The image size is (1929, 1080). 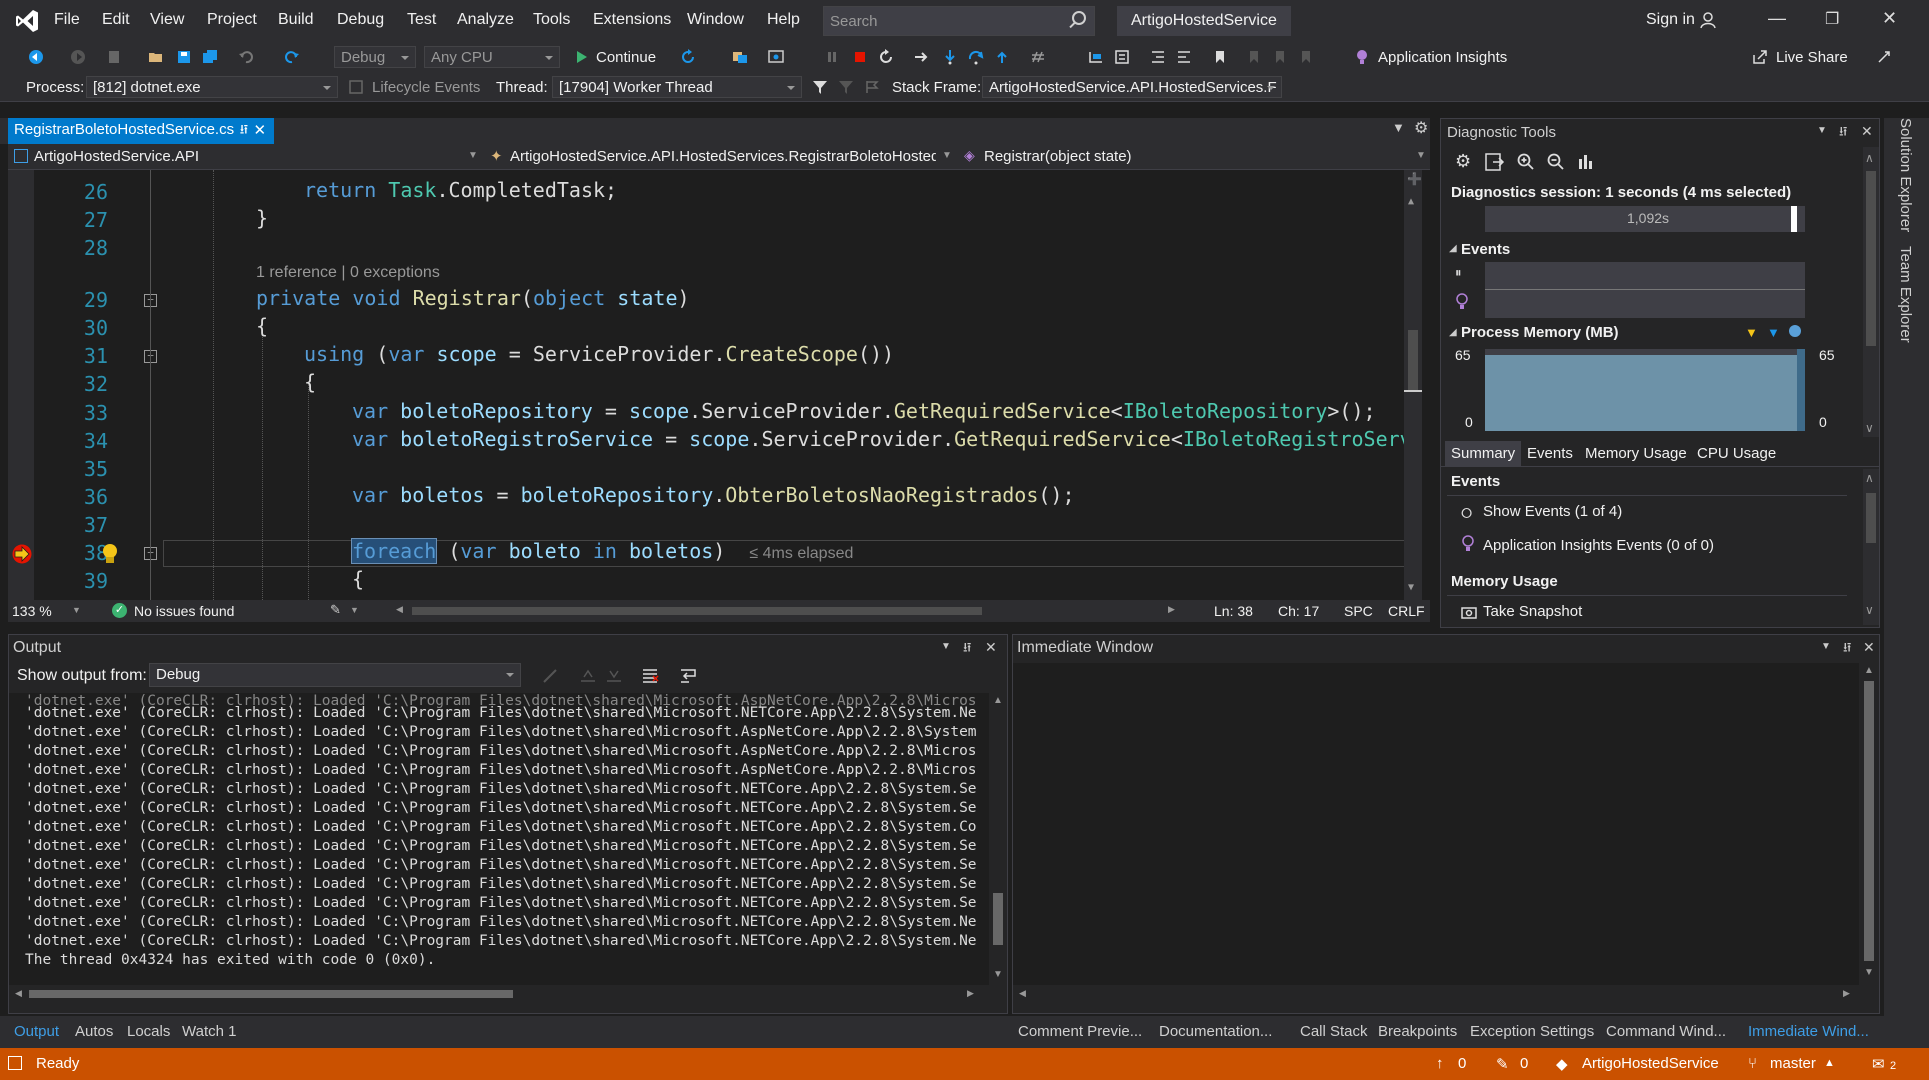 What do you see at coordinates (1132, 87) in the screenshot?
I see `stack-frame-dropdown: ArtigoHostedService.API.HostedServices.F` at bounding box center [1132, 87].